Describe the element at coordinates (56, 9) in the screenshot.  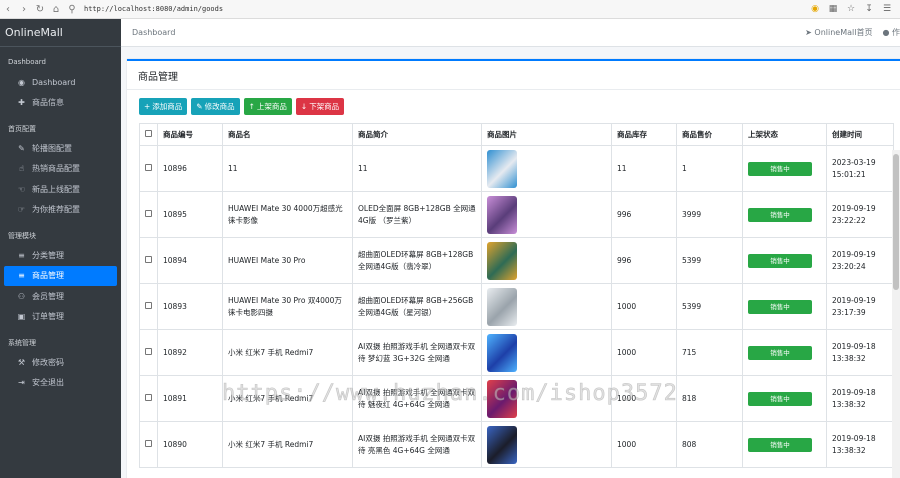
I see `home-icon: ⌂` at that location.